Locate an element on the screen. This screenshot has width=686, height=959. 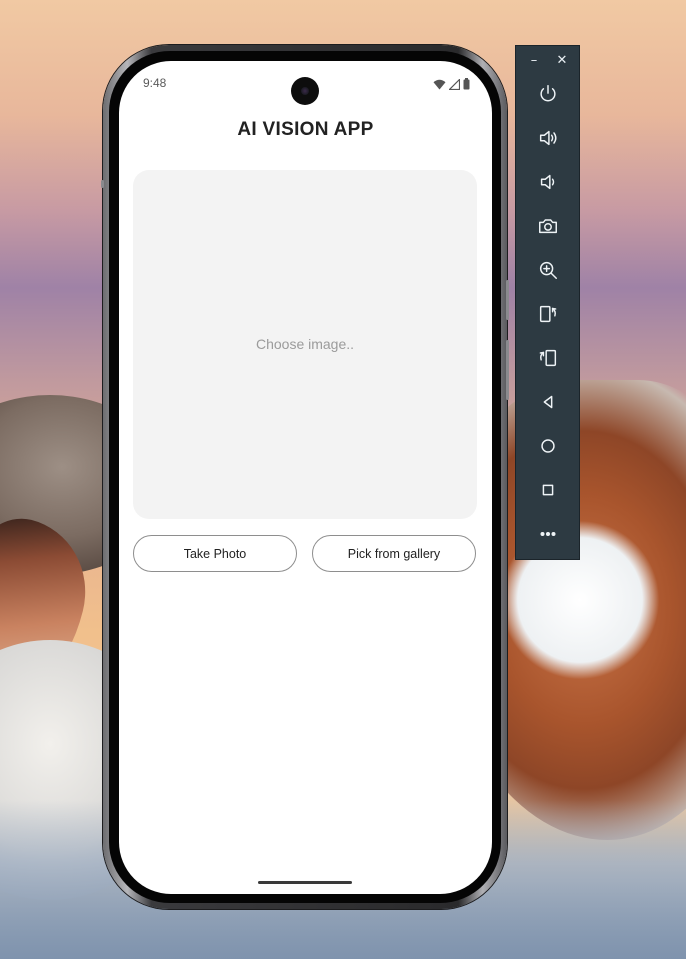
zoom-in-icon is located at coordinates (548, 270).